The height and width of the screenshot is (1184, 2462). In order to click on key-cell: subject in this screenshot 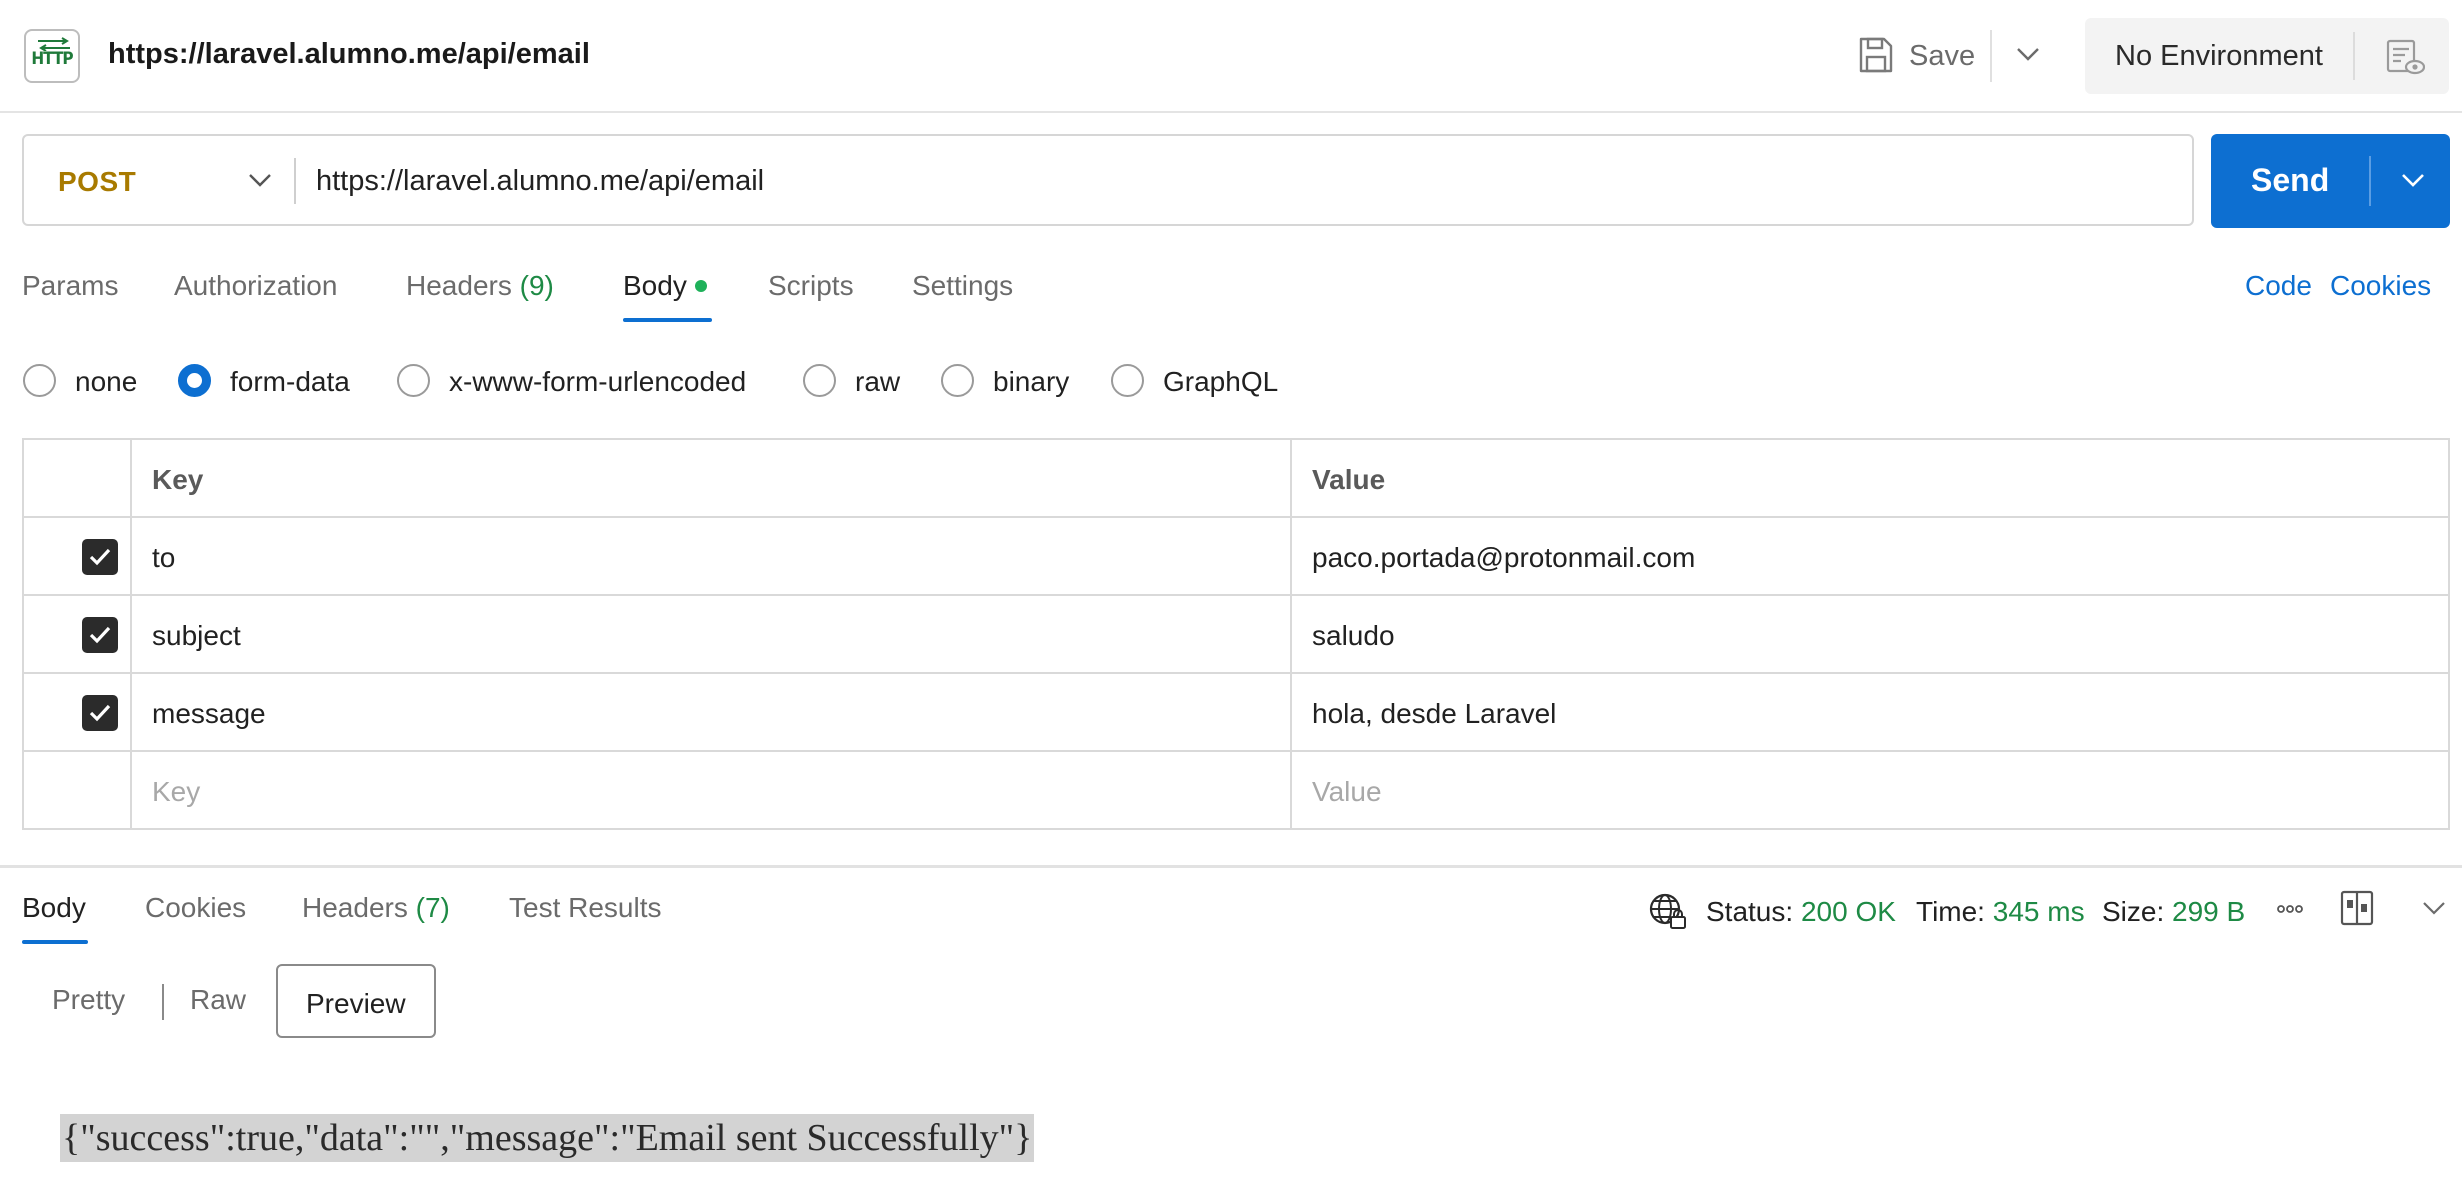, I will do `click(196, 636)`.